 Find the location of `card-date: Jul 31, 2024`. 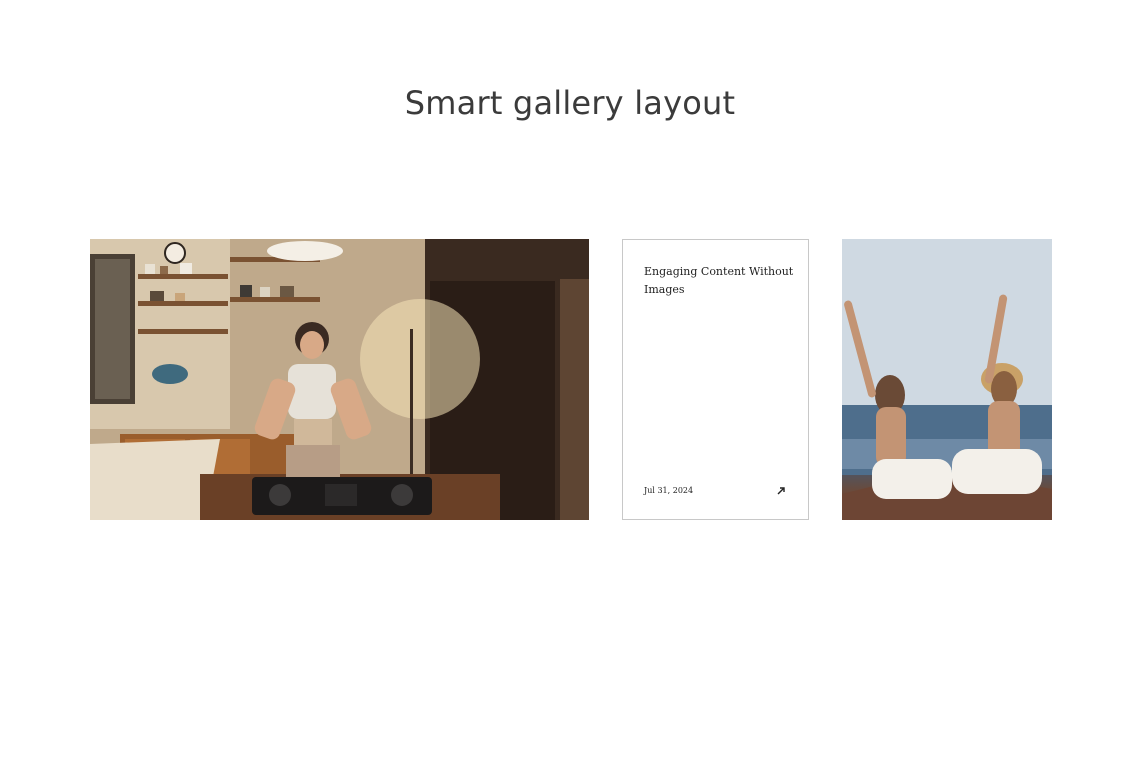

card-date: Jul 31, 2024 is located at coordinates (669, 490).